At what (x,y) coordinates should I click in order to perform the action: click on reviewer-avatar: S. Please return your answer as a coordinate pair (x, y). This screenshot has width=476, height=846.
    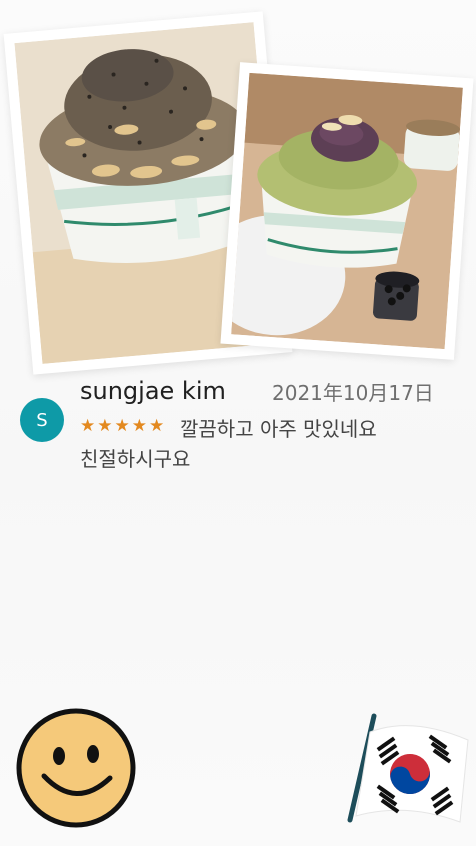
    Looking at the image, I should click on (42, 420).